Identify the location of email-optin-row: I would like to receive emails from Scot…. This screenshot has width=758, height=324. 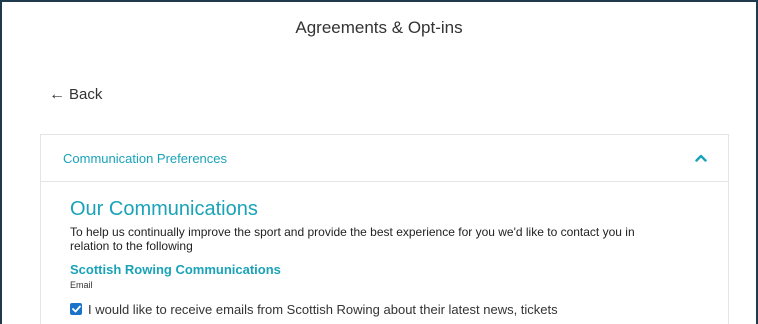
(399, 309).